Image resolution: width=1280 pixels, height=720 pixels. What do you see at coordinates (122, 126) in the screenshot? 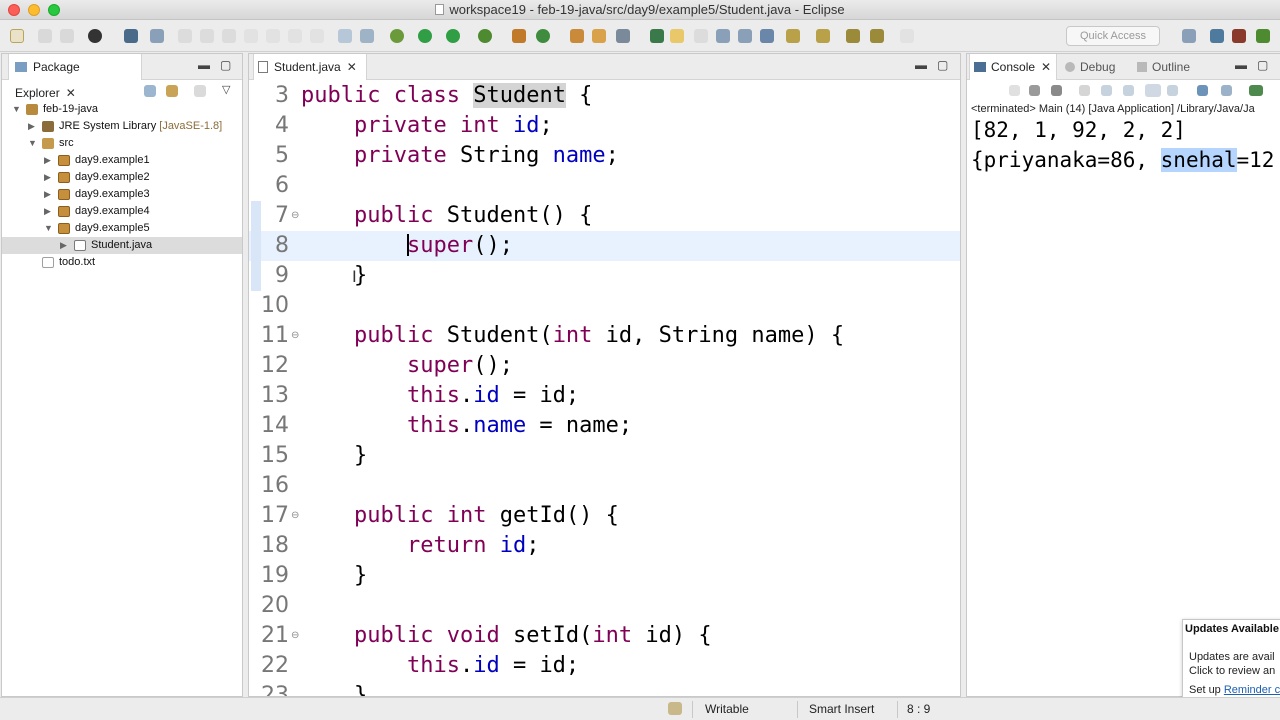
I see `tree-item: ▶ JRE System Library [JavaSE-1.8]` at bounding box center [122, 126].